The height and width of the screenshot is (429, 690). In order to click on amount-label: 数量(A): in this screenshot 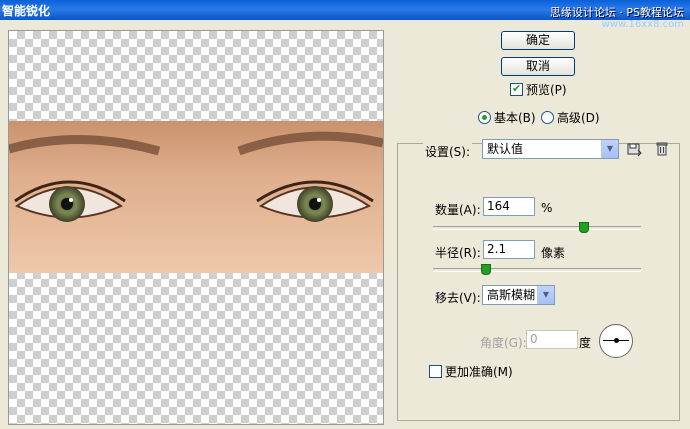, I will do `click(458, 210)`.